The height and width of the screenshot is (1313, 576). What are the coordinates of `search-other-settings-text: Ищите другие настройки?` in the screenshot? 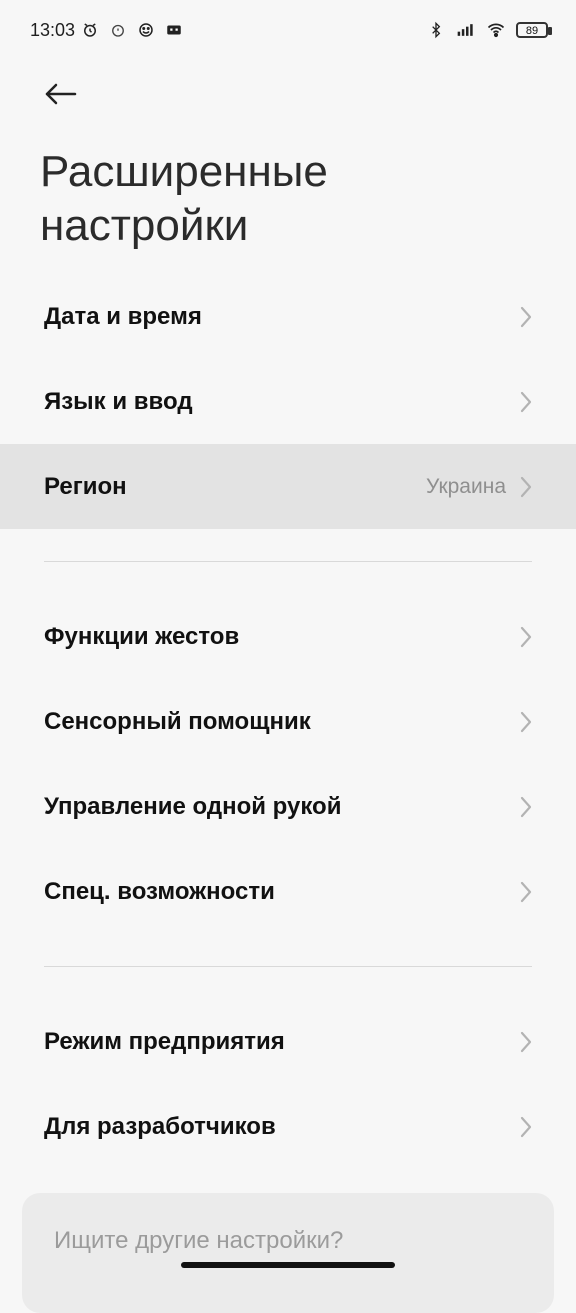 It's located at (199, 1240).